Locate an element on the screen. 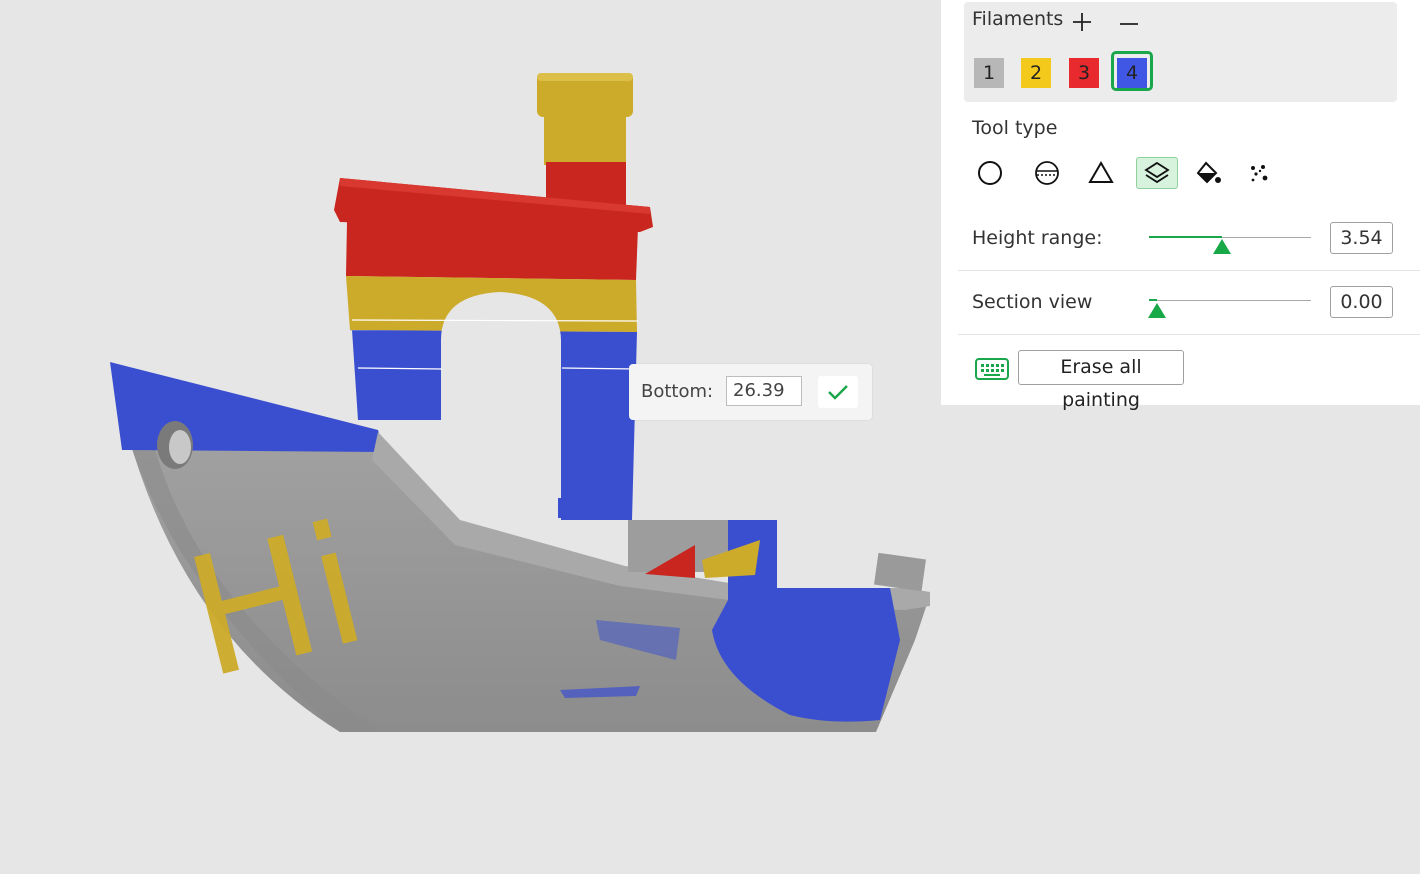  filament-swatch-1: 1 is located at coordinates (989, 73).